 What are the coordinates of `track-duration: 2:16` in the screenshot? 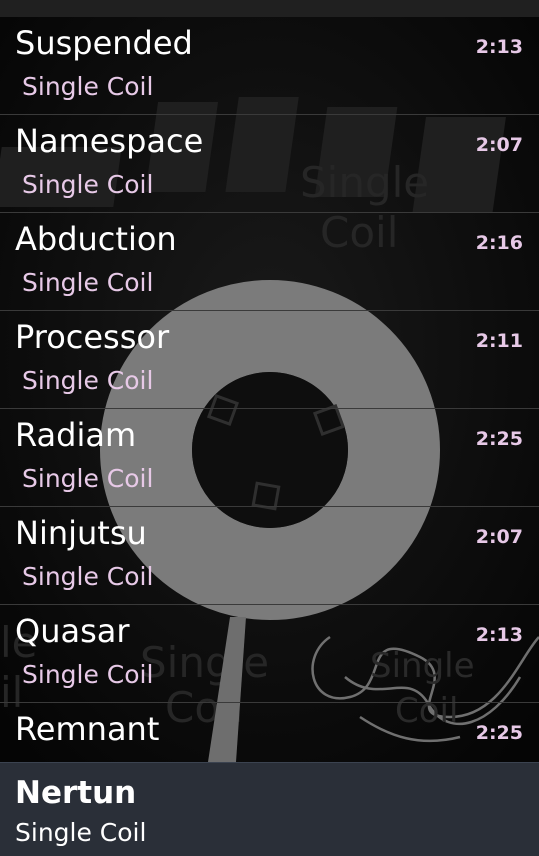 It's located at (499, 243).